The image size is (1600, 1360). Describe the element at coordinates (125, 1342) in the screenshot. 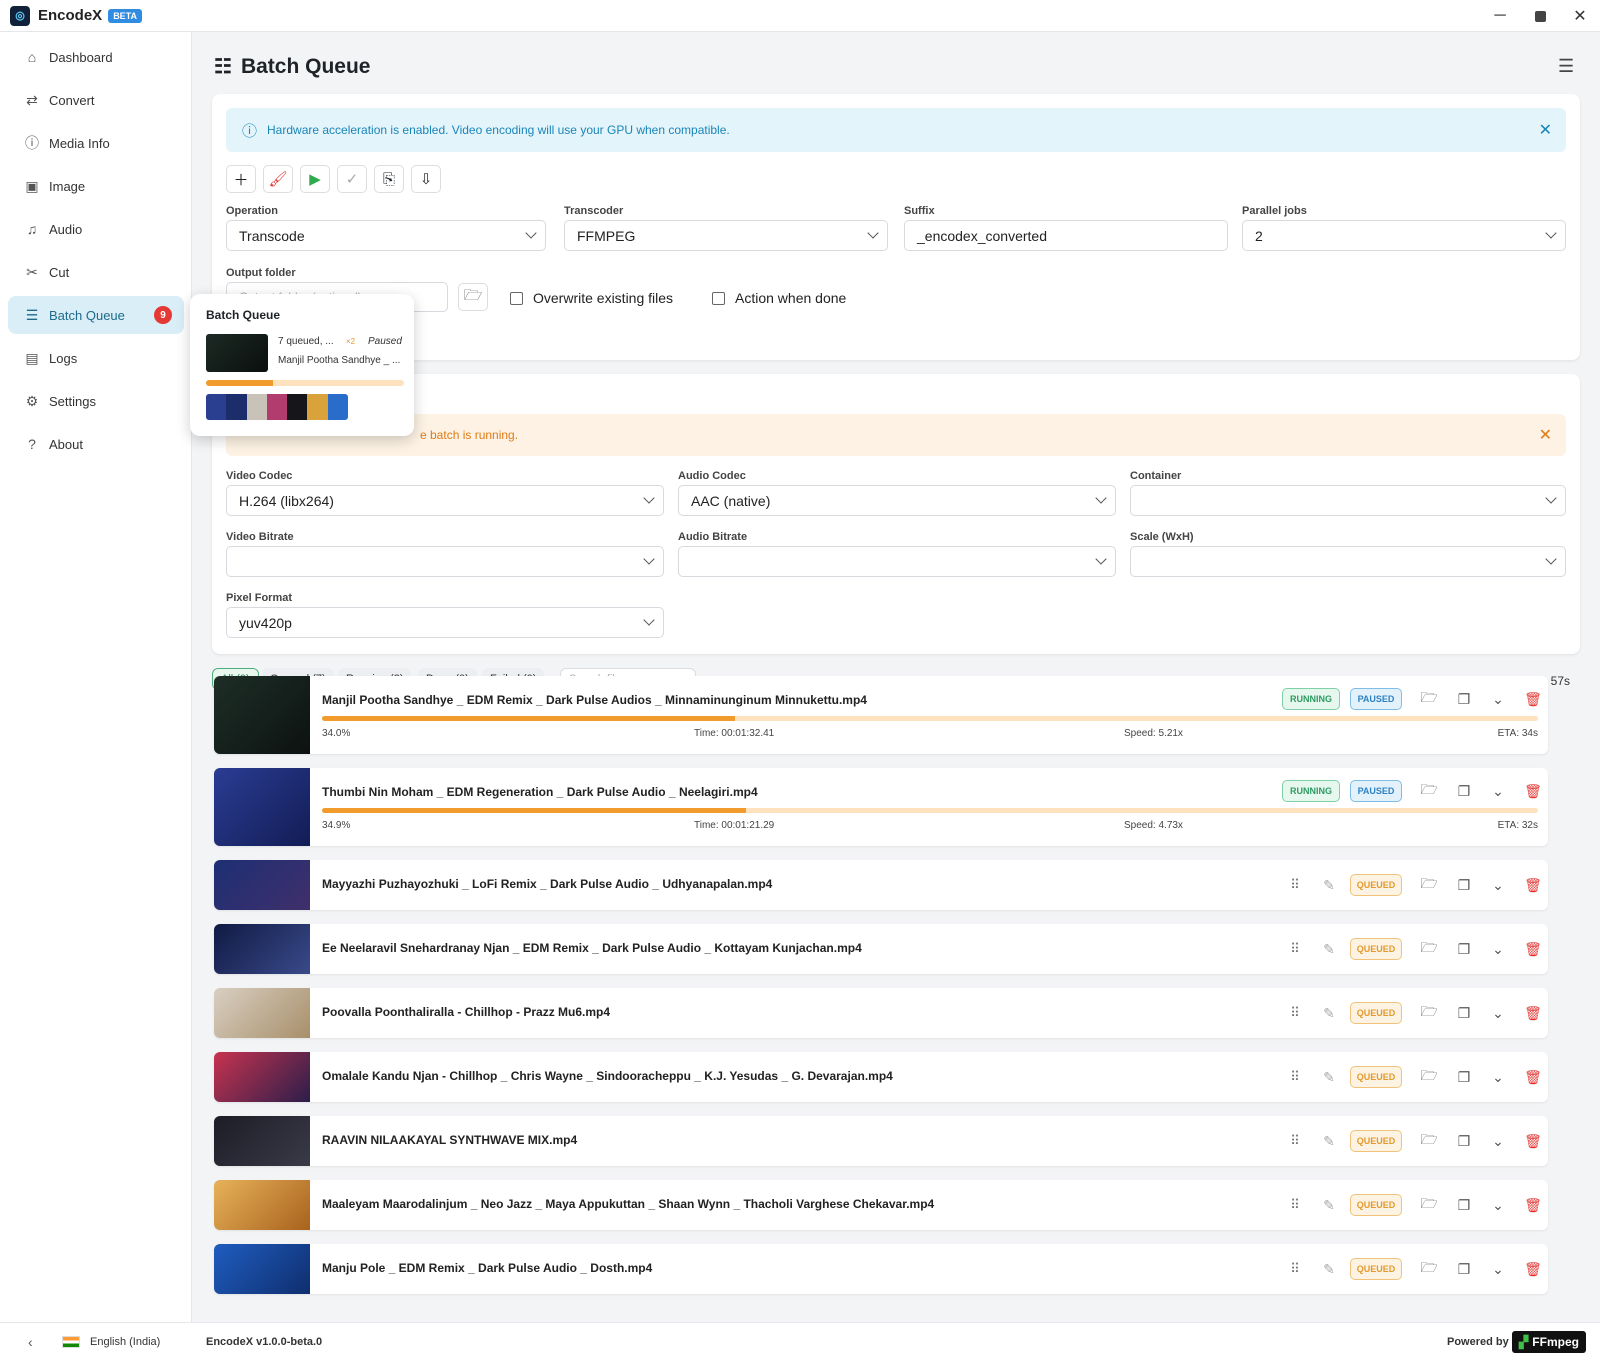

I see `language-selector: English (India)` at that location.